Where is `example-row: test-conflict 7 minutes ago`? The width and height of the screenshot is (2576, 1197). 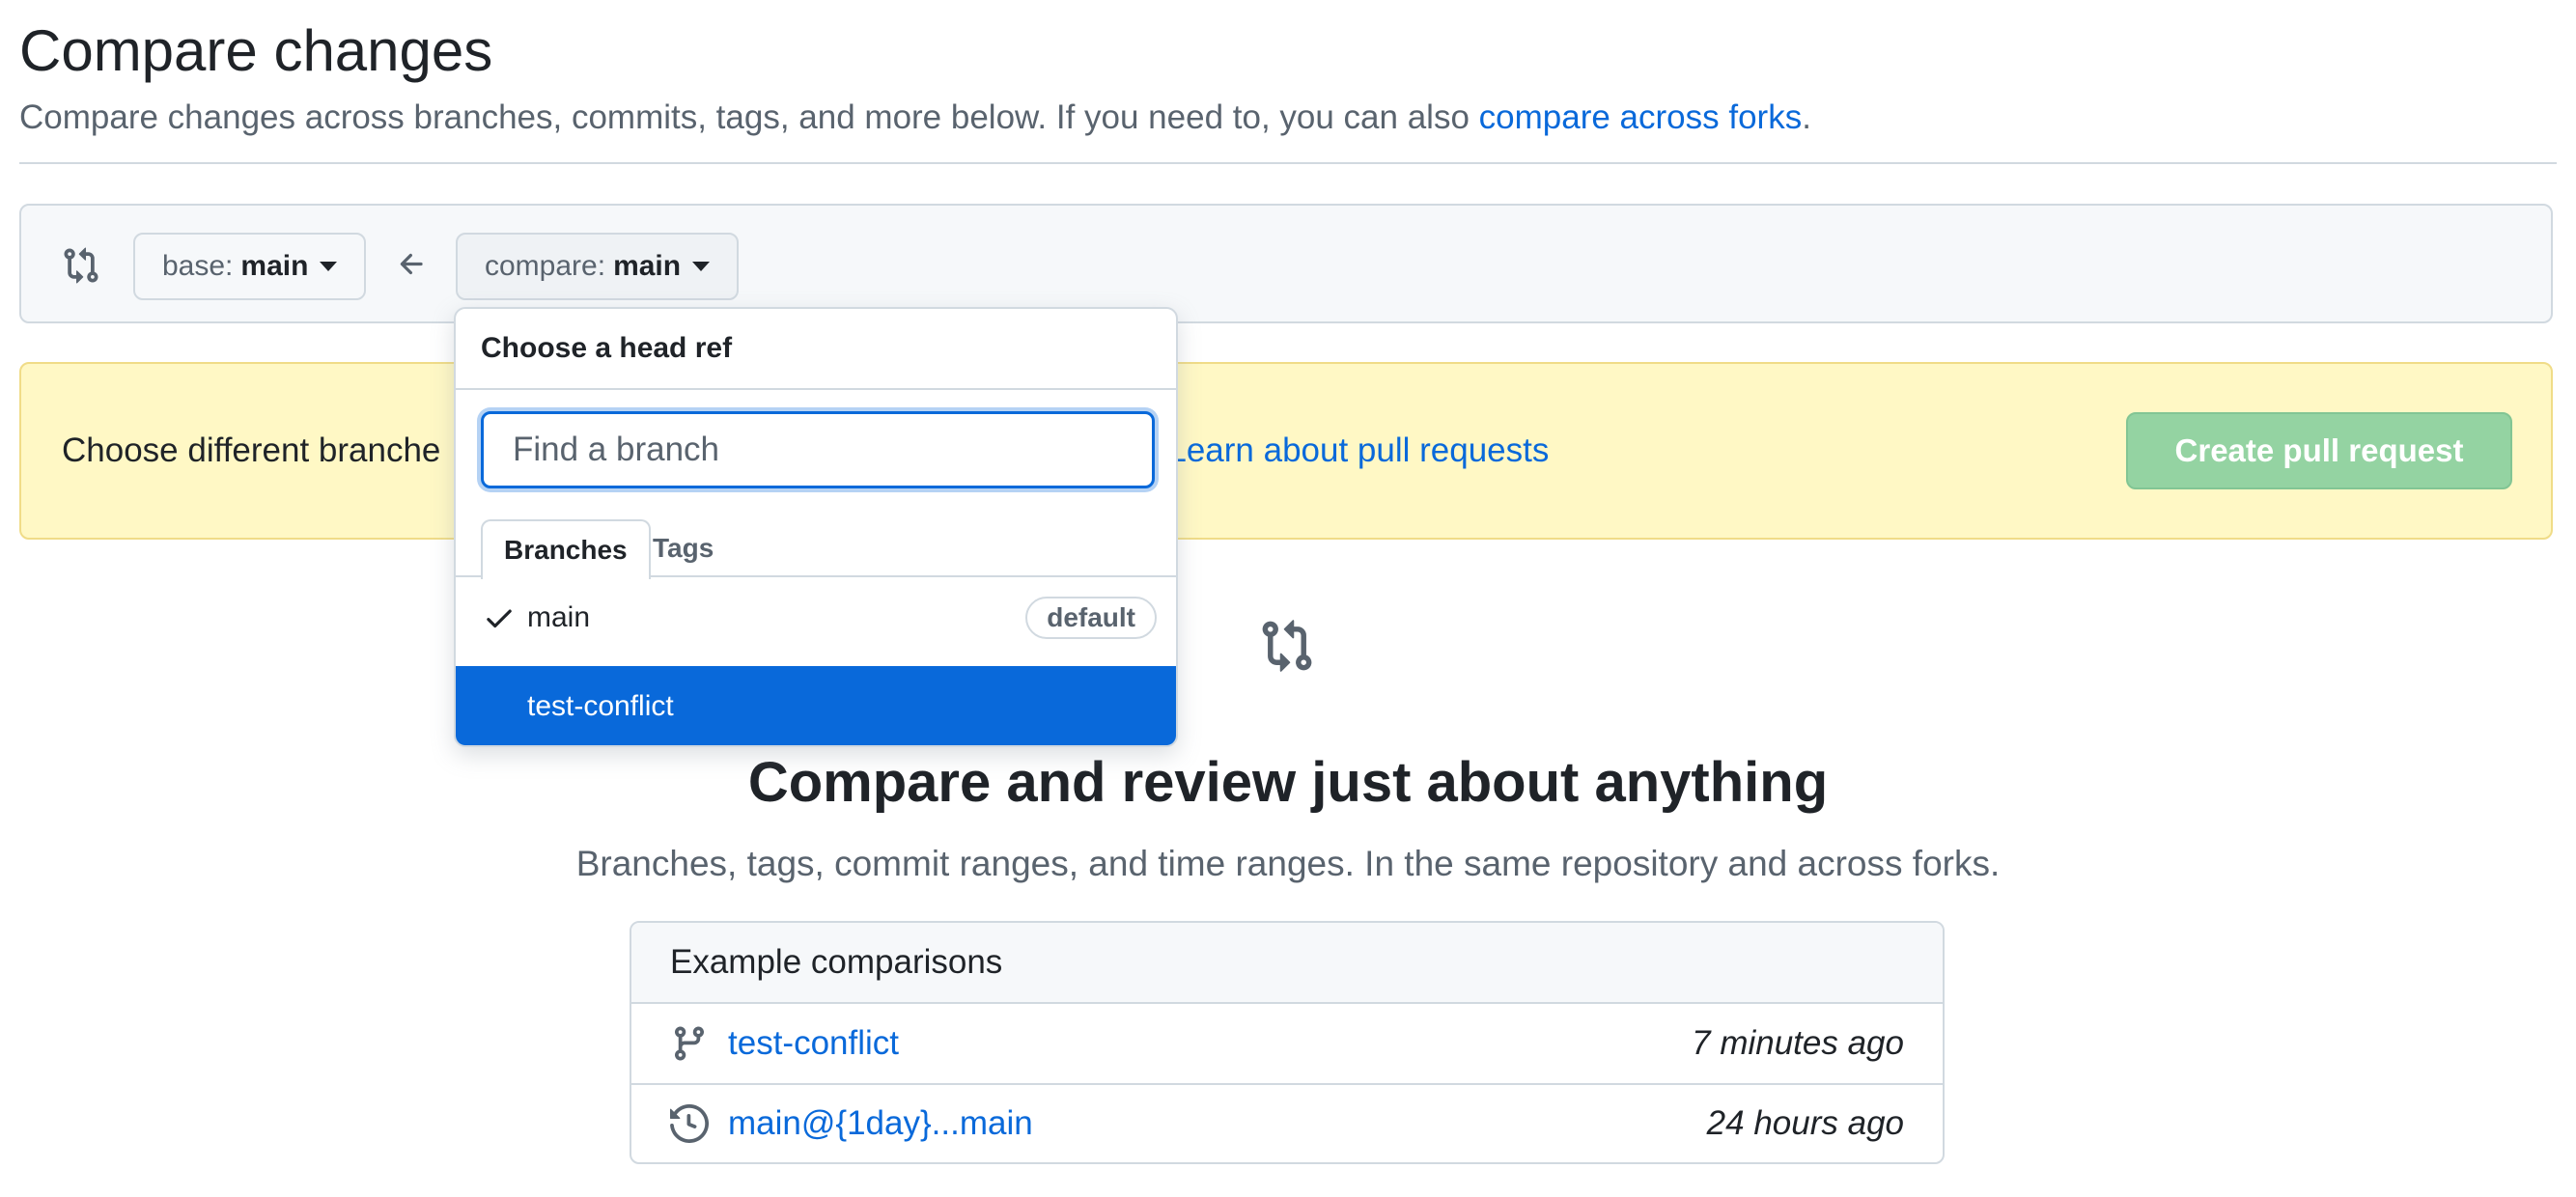 example-row: test-conflict 7 minutes ago is located at coordinates (1287, 1043).